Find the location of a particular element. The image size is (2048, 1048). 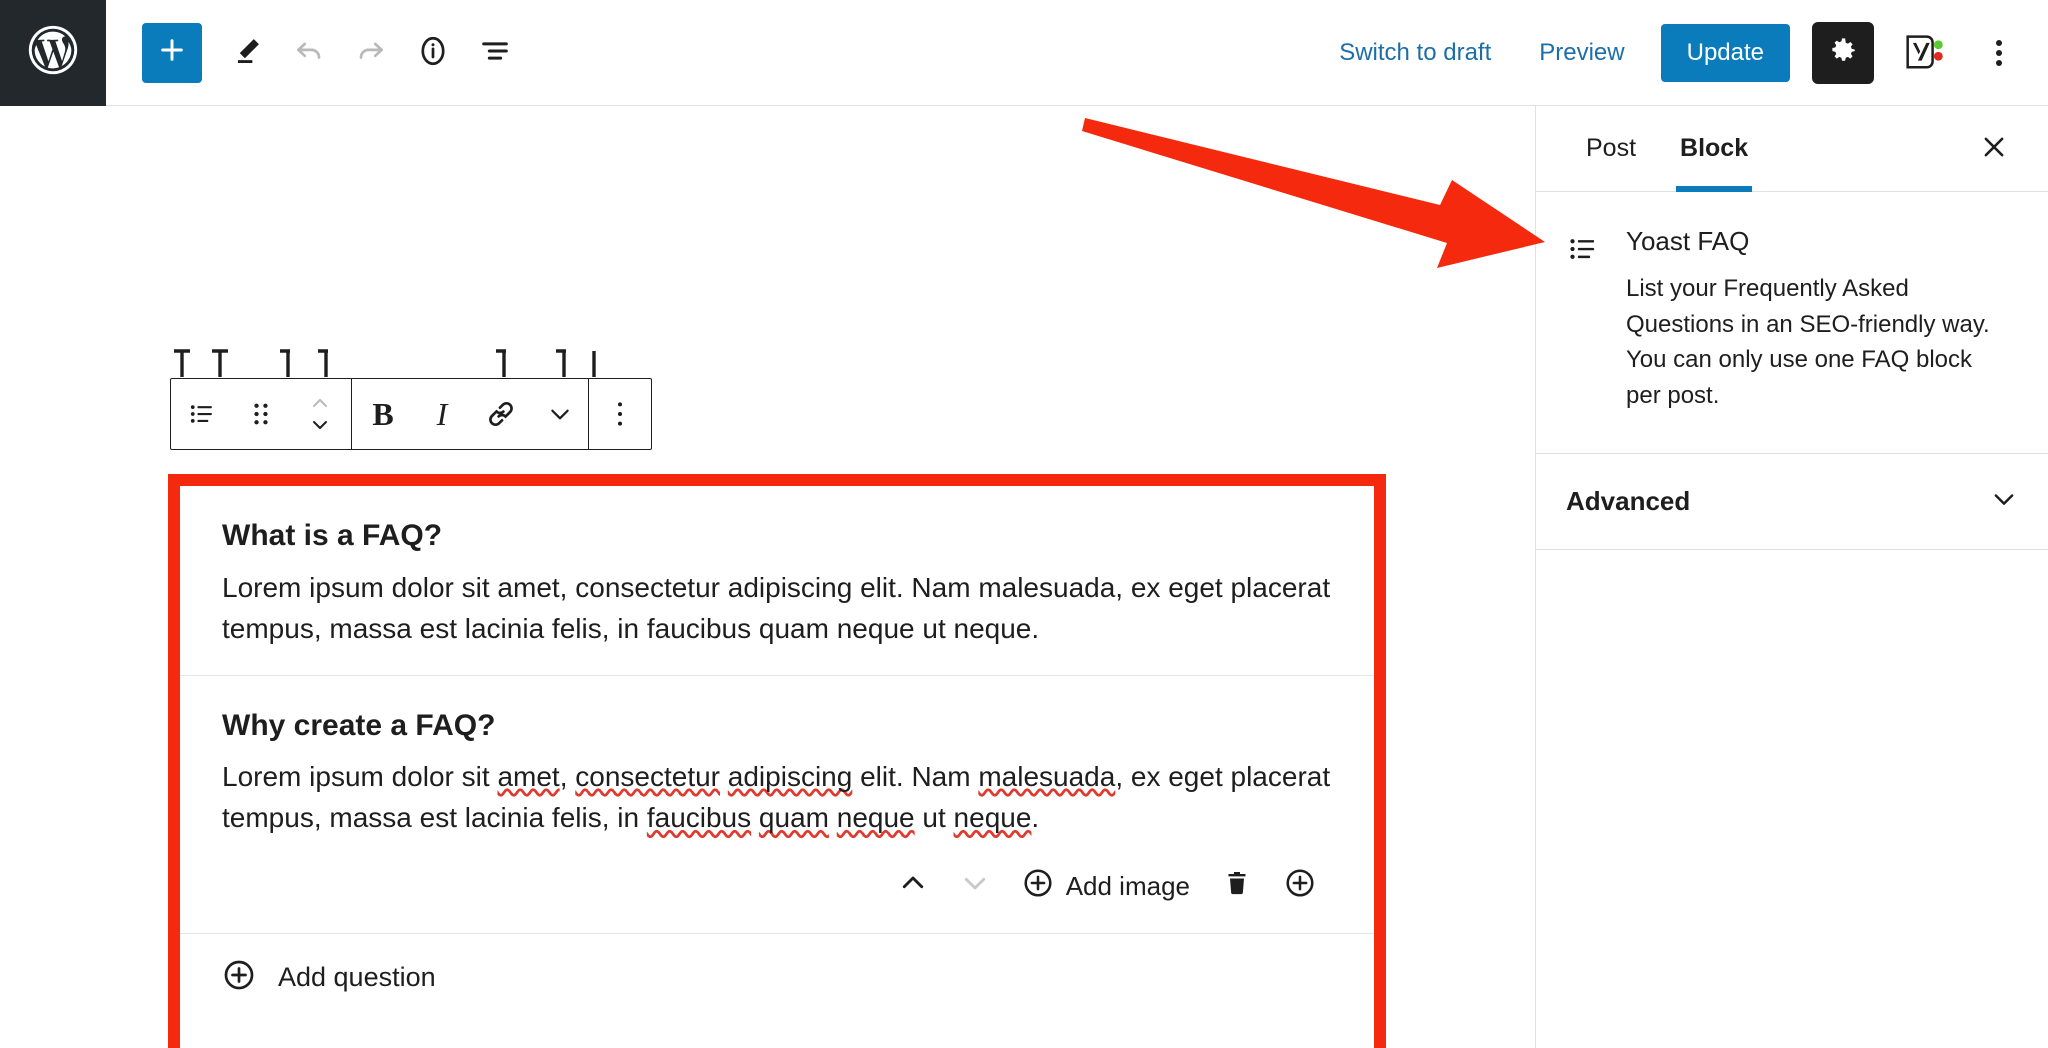

move-updown-button is located at coordinates (320, 414).